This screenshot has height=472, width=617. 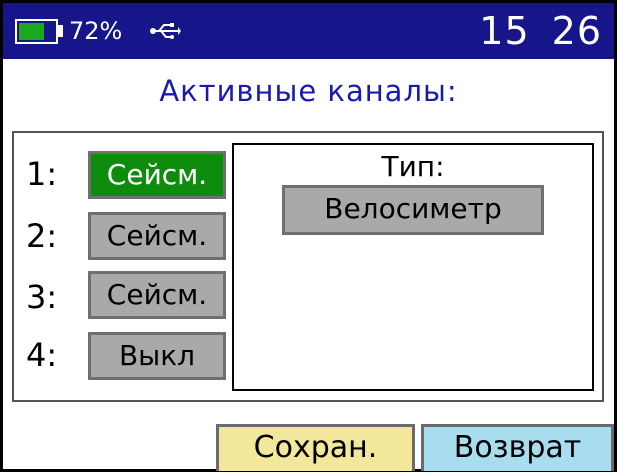 I want to click on channel-3-button: Сейсм., so click(x=157, y=295).